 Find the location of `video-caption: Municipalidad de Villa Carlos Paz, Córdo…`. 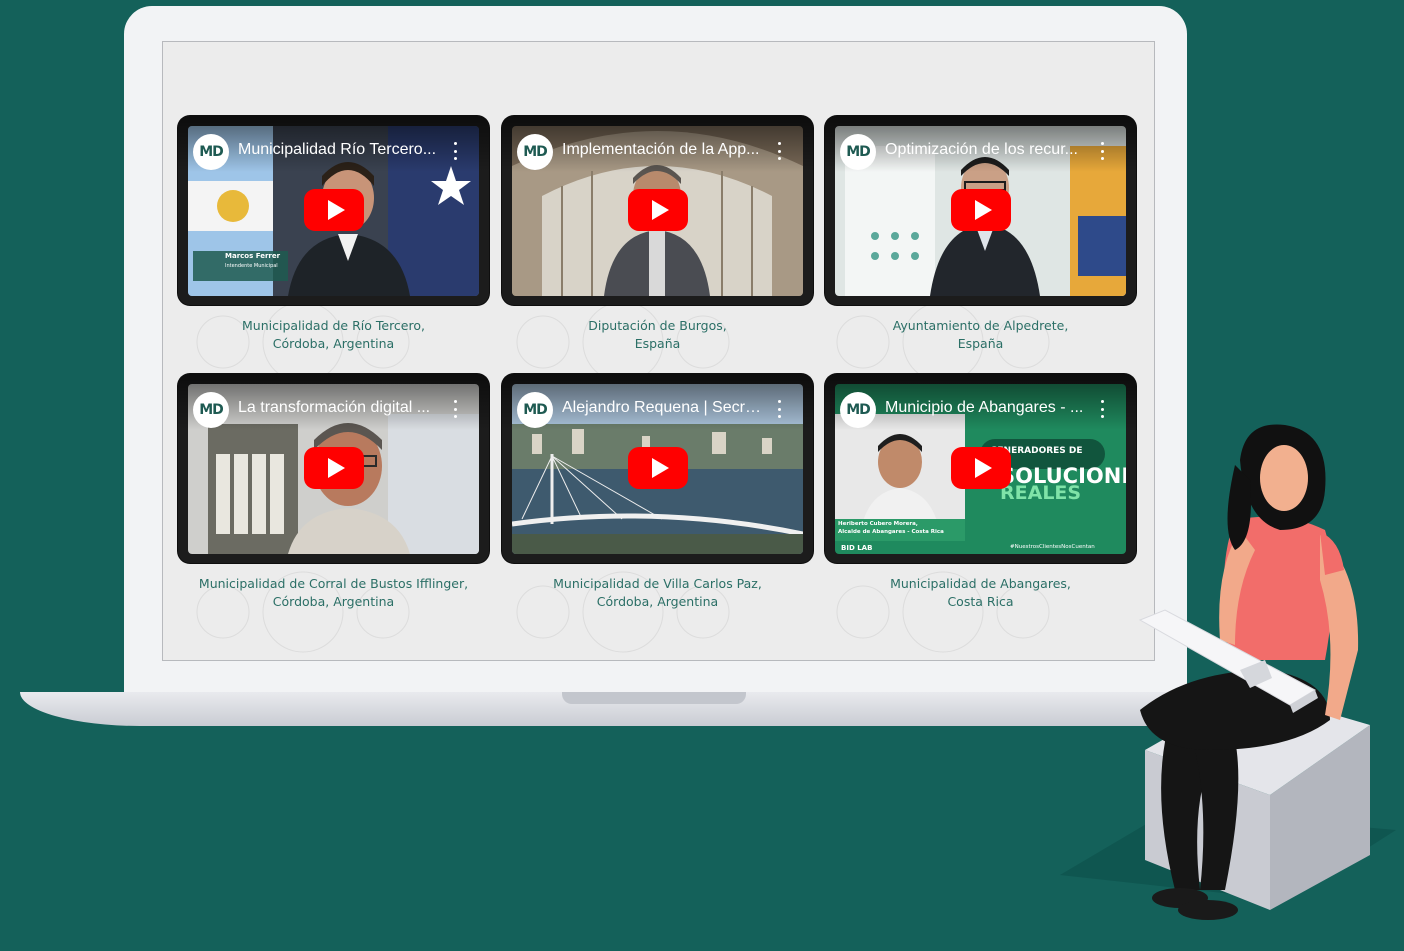

video-caption: Municipalidad de Villa Carlos Paz, Córdo… is located at coordinates (657, 593).